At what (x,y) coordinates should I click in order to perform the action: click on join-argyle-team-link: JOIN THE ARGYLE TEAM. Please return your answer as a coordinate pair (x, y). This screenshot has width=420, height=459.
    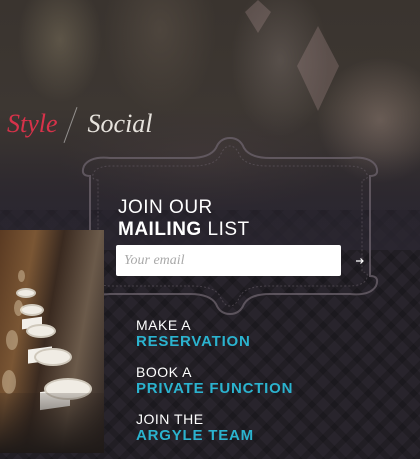
    Looking at the image, I should click on (195, 427).